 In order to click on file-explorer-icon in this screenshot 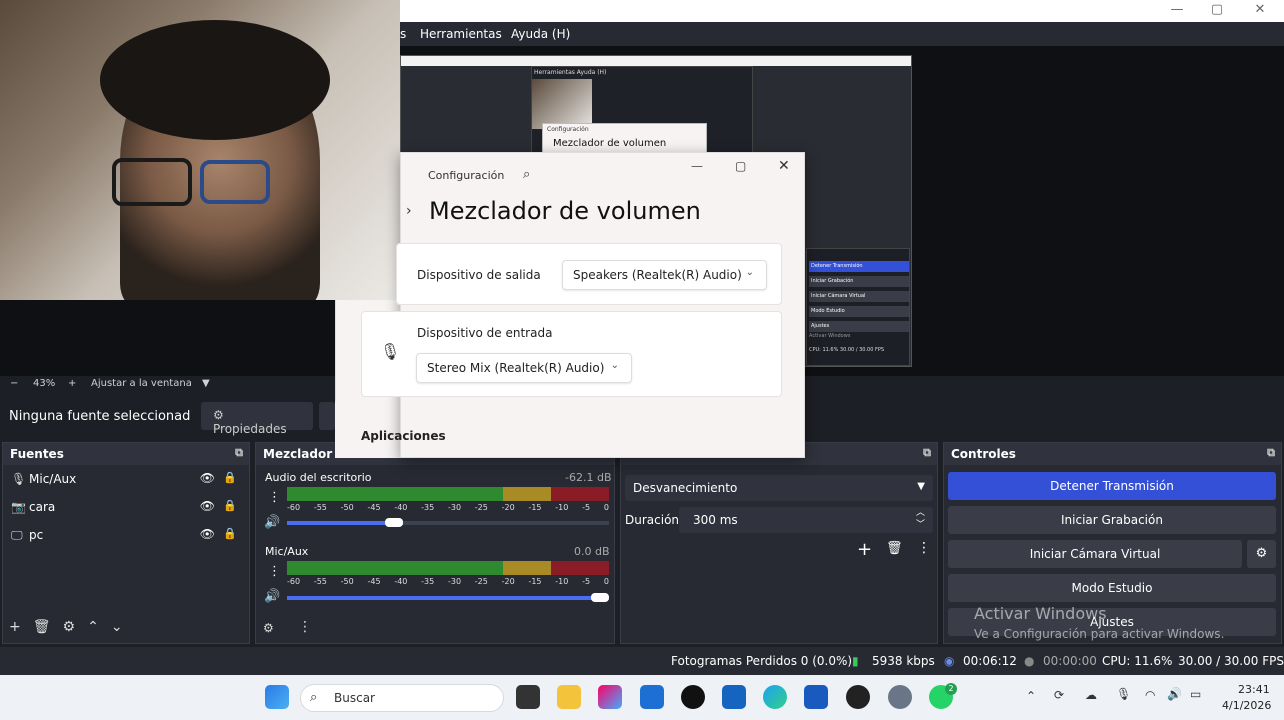, I will do `click(569, 697)`.